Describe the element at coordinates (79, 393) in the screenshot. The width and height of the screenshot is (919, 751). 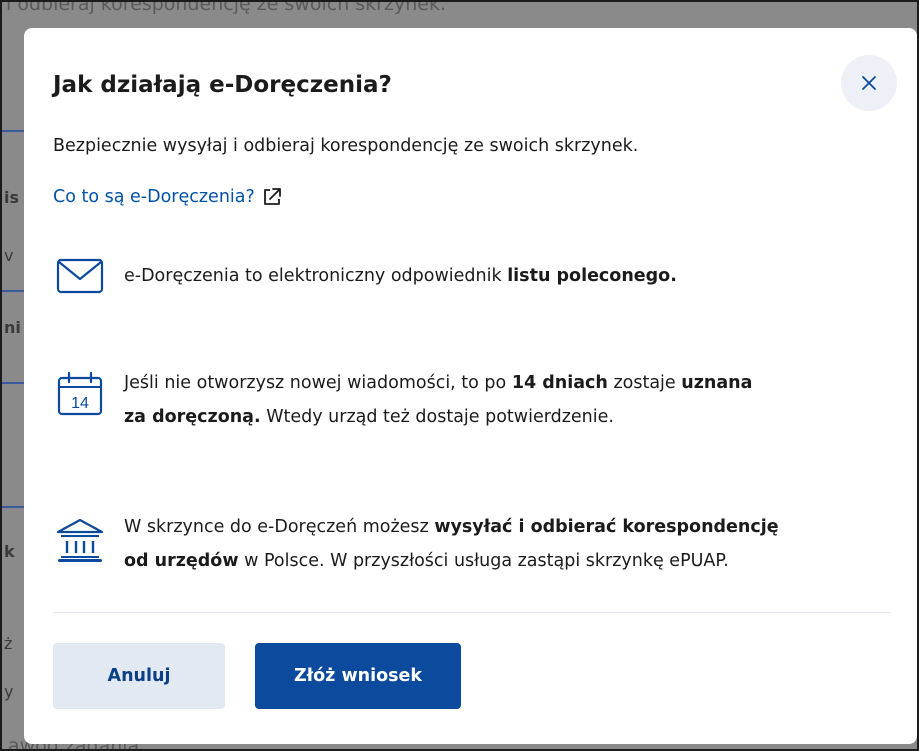
I see `calendar-icon: 14` at that location.